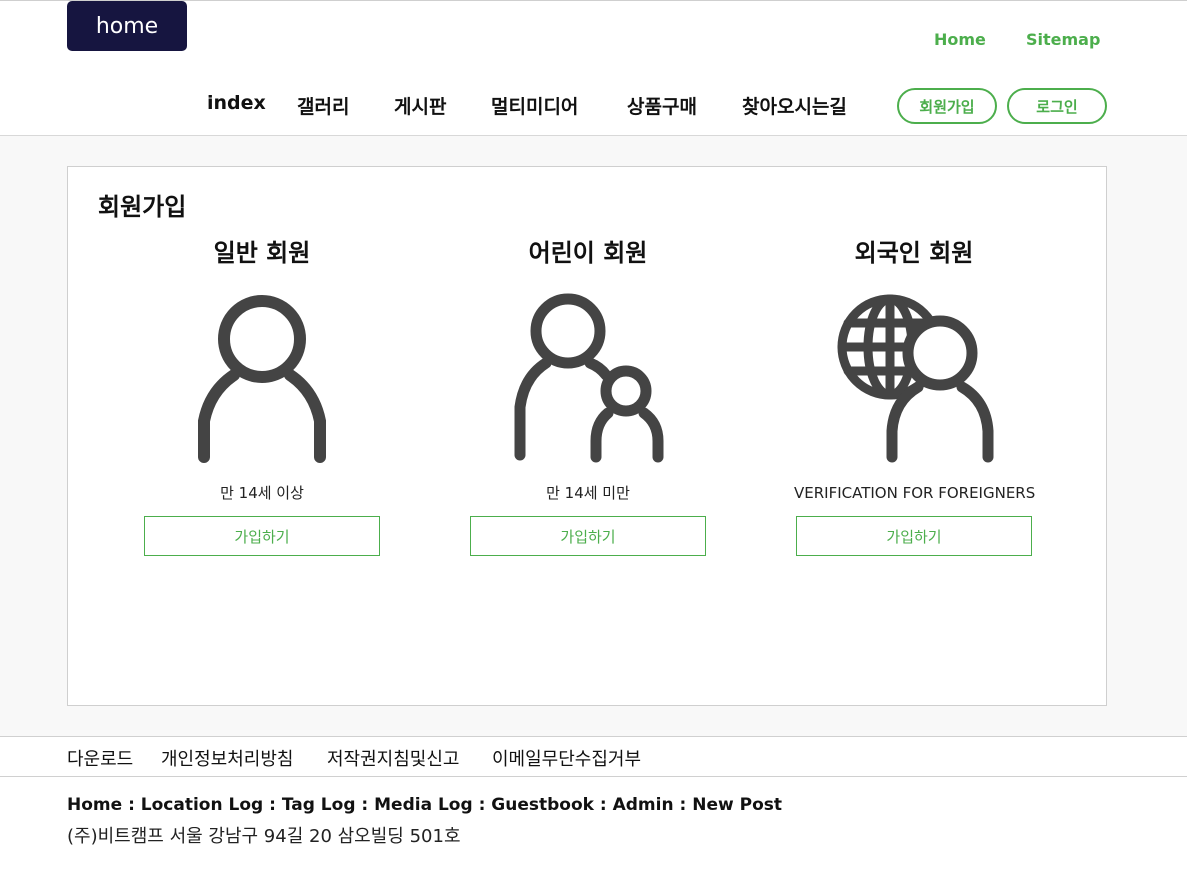 The width and height of the screenshot is (1187, 894). I want to click on join-foreigner-button: 가입하기, so click(914, 536).